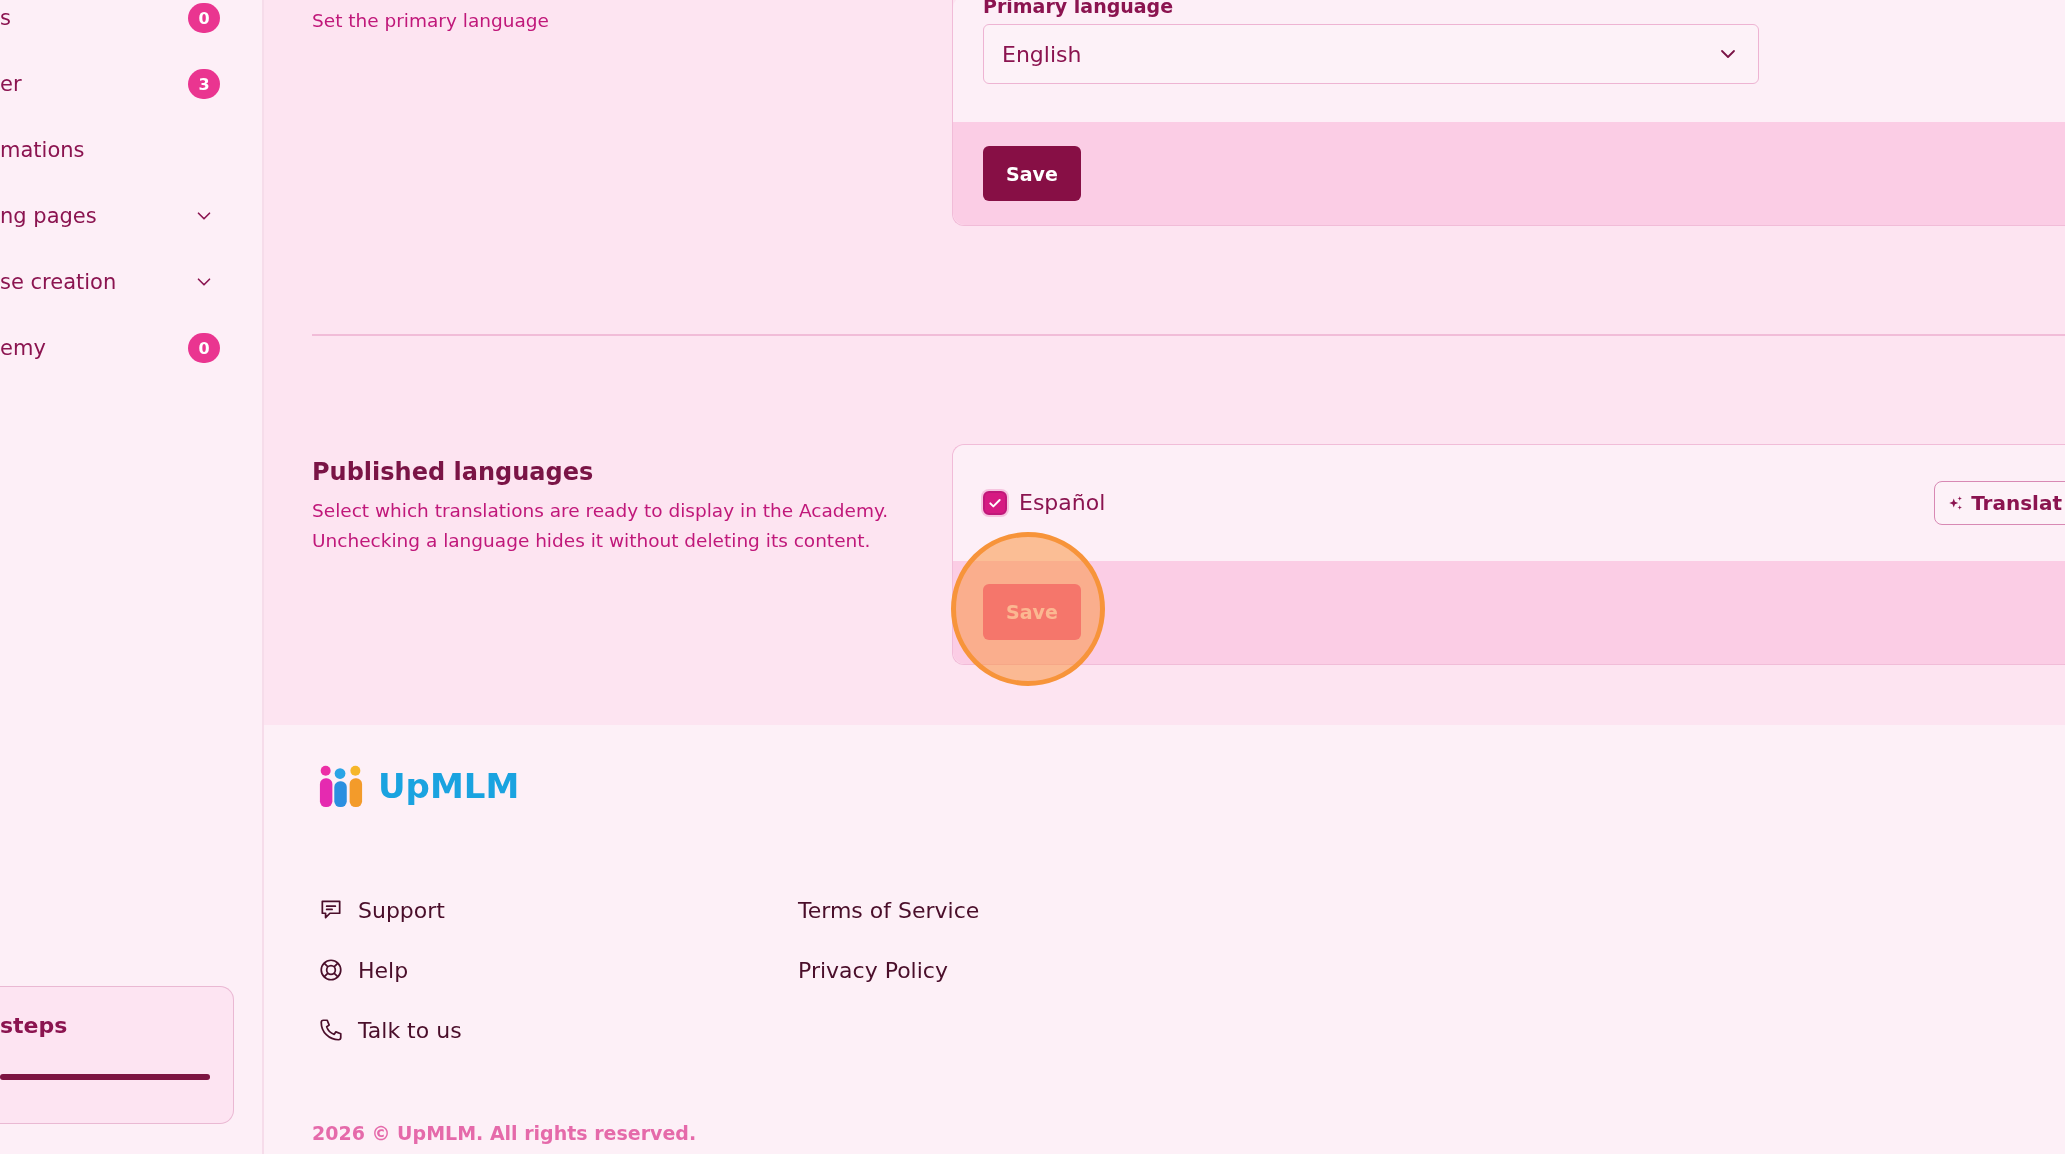 This screenshot has height=1154, width=2065. Describe the element at coordinates (453, 471) in the screenshot. I see `section-title: Published languages` at that location.